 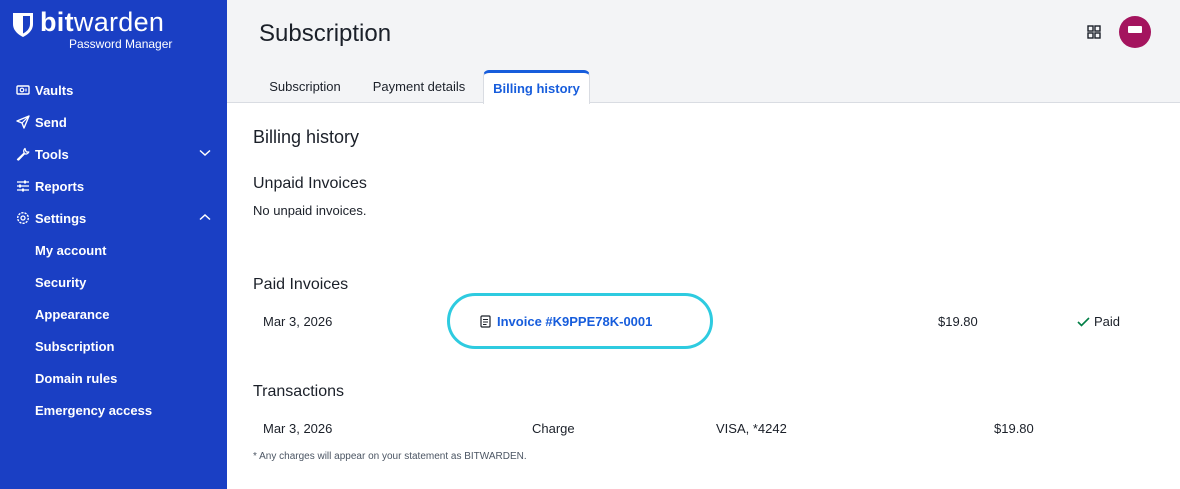 What do you see at coordinates (51, 122) in the screenshot?
I see `sidebar-item-label: Send` at bounding box center [51, 122].